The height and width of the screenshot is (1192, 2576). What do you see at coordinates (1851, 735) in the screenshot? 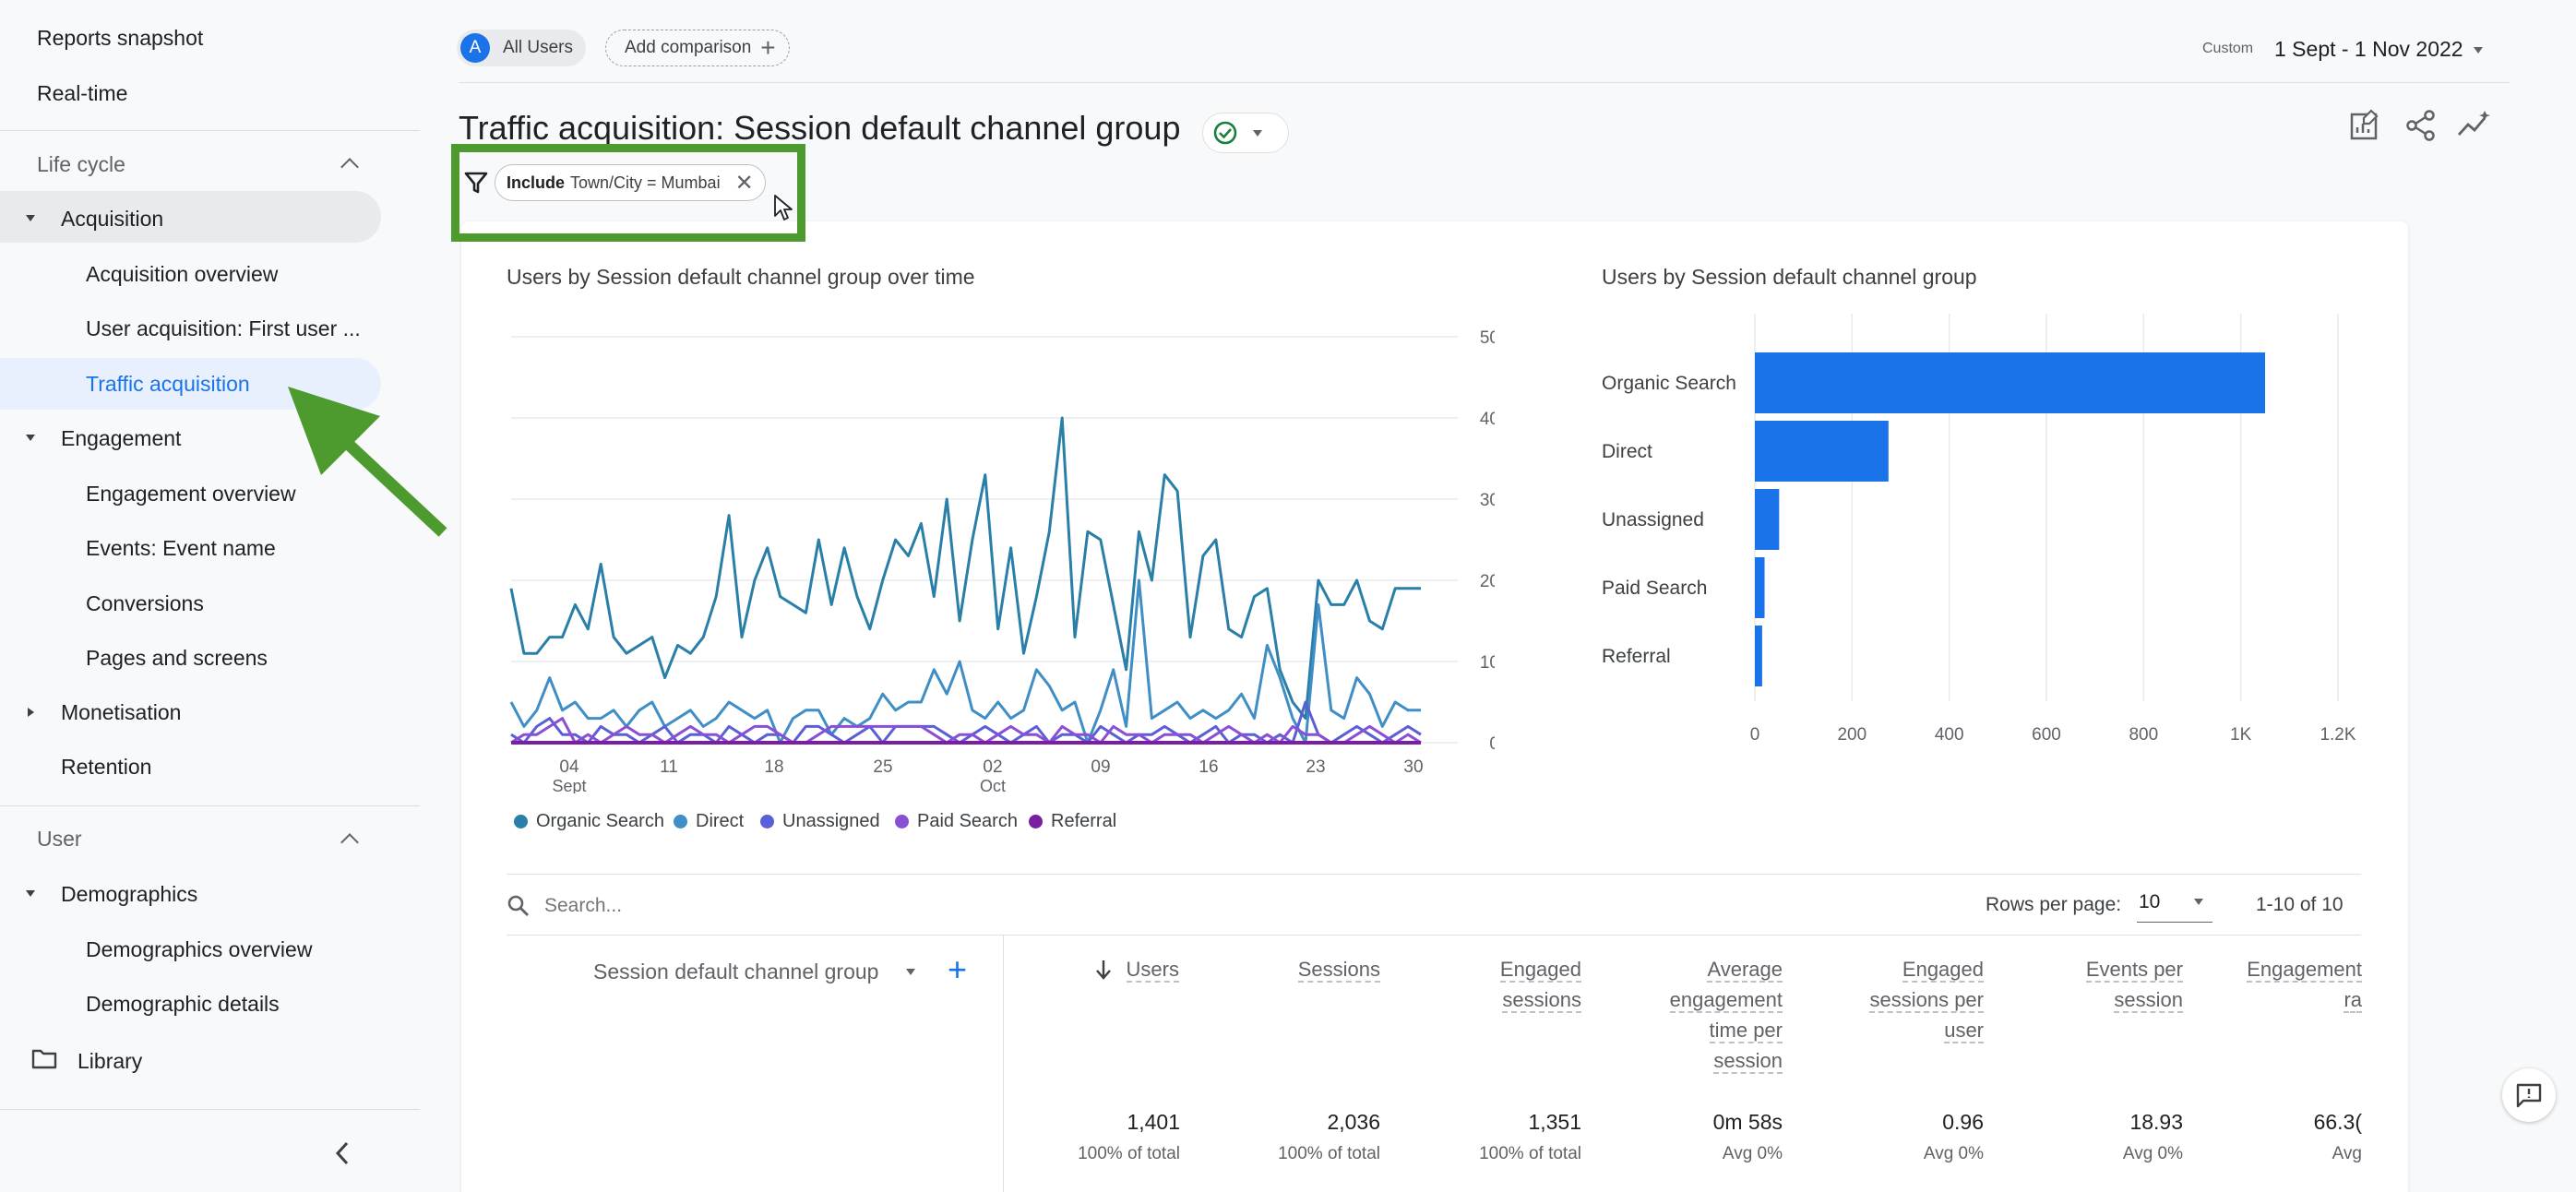
I see `x-tick-label: 200` at bounding box center [1851, 735].